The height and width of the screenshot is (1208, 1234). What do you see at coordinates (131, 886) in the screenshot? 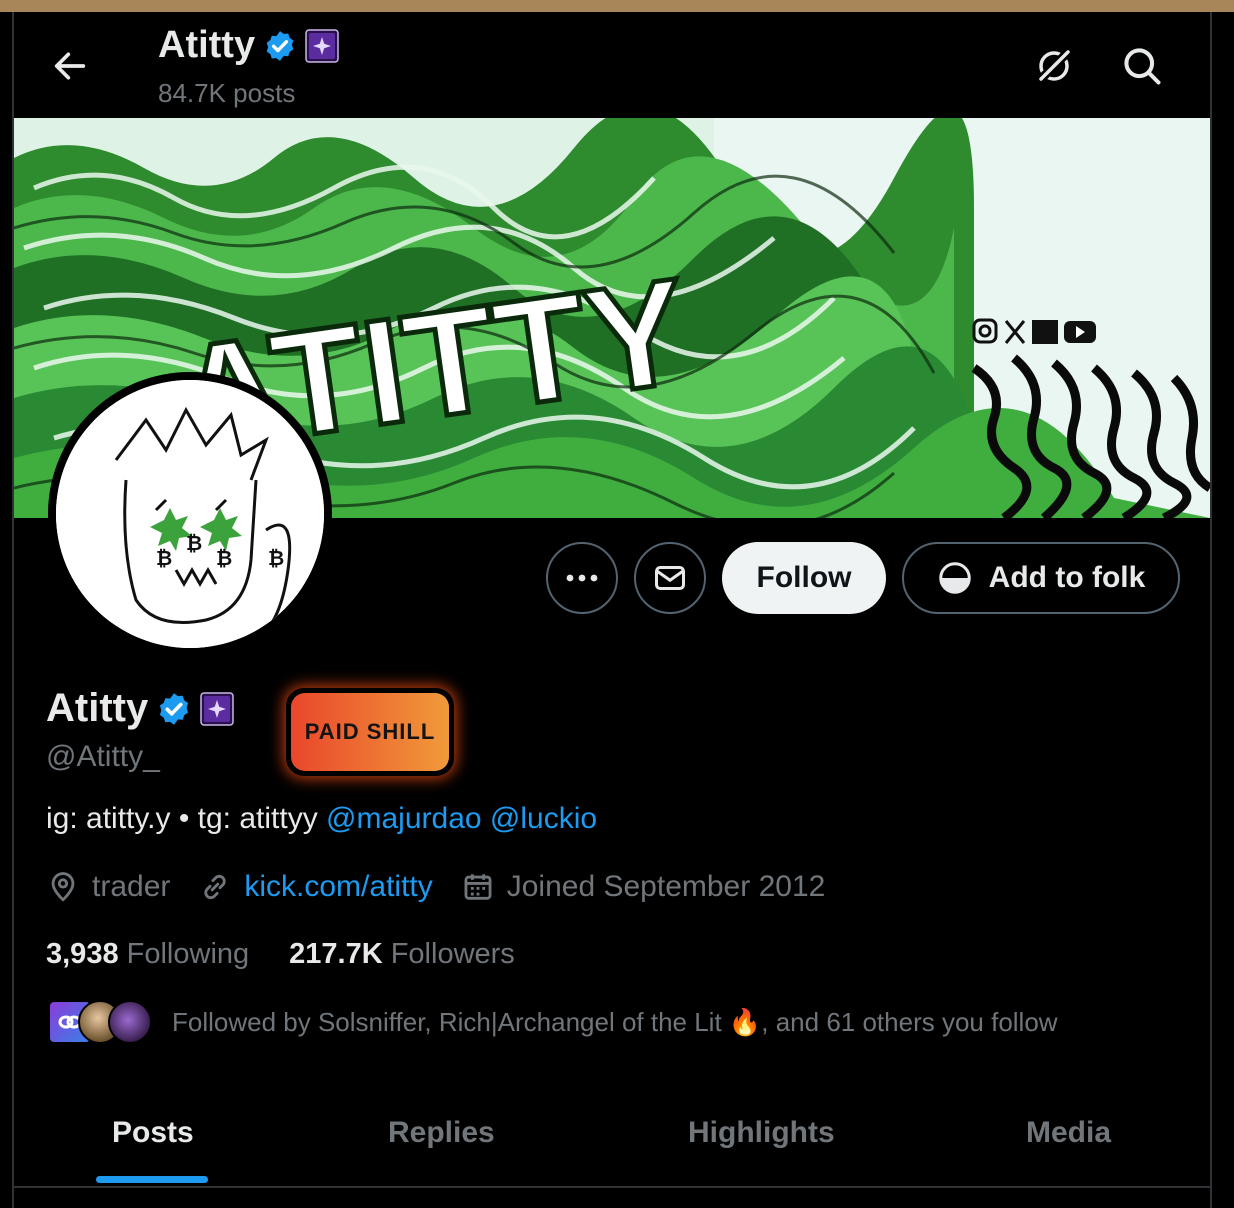
I see `profile-location: trader` at bounding box center [131, 886].